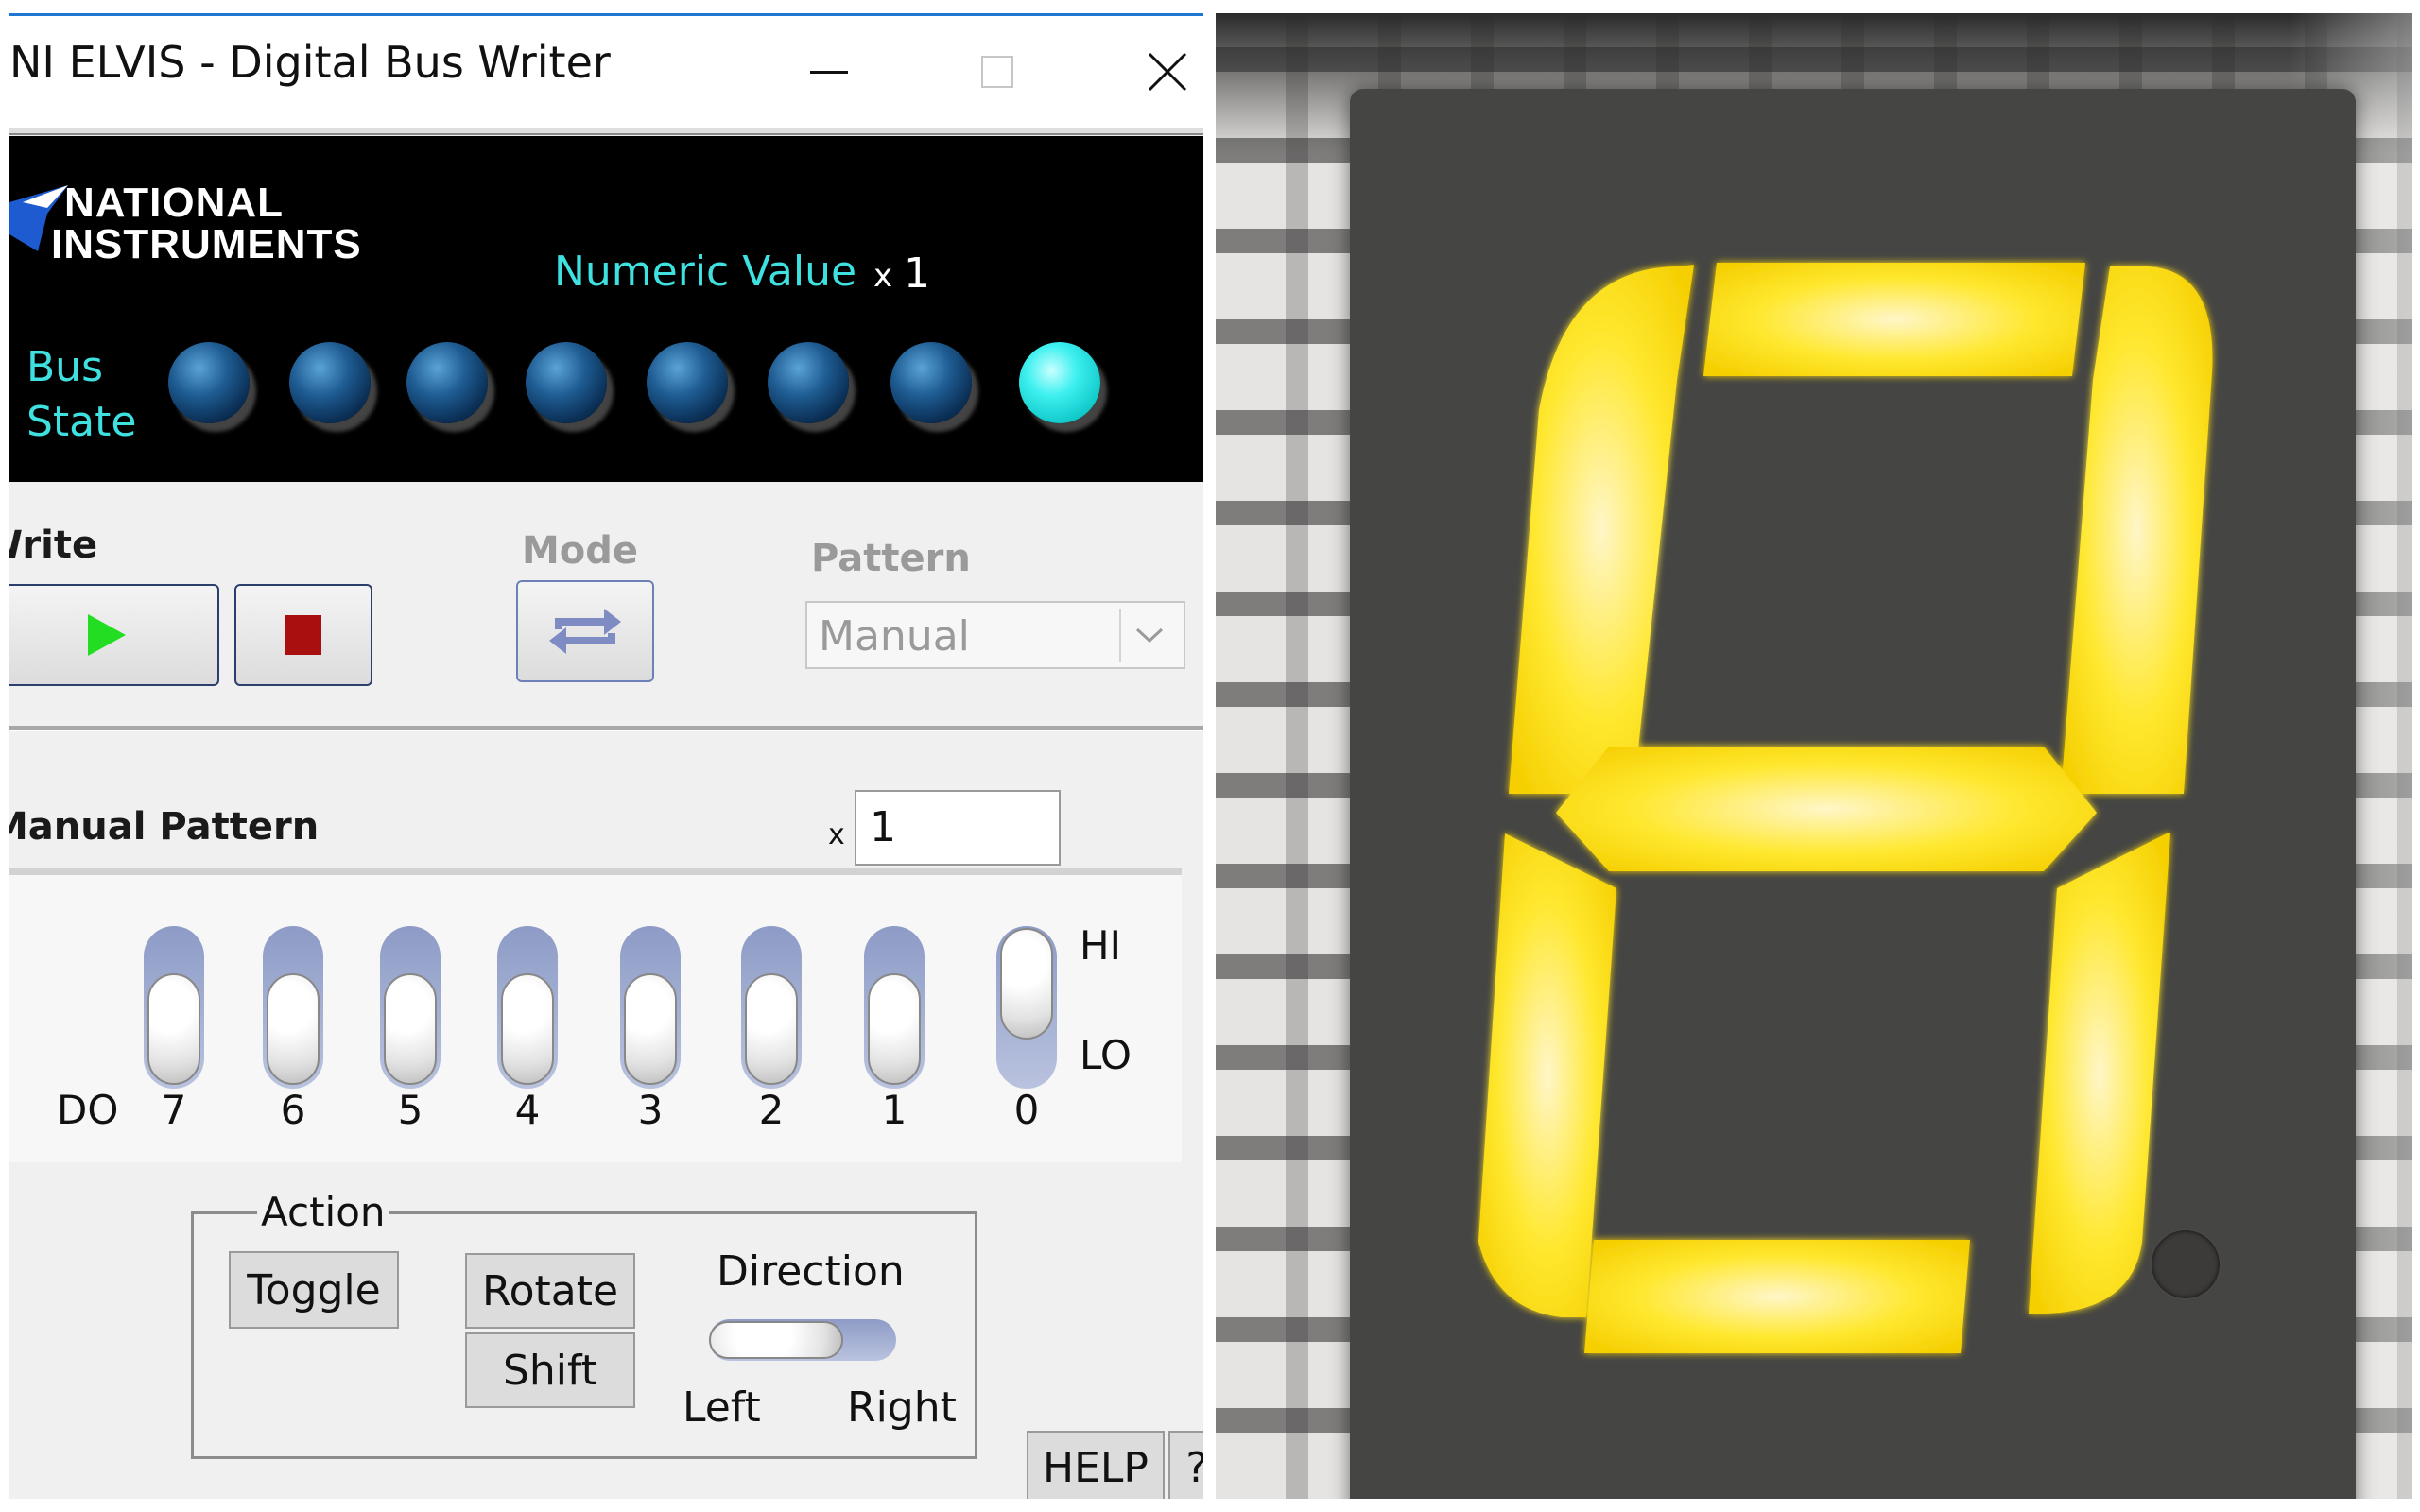 This screenshot has height=1512, width=2420. I want to click on manual-pattern-input: 1, so click(958, 828).